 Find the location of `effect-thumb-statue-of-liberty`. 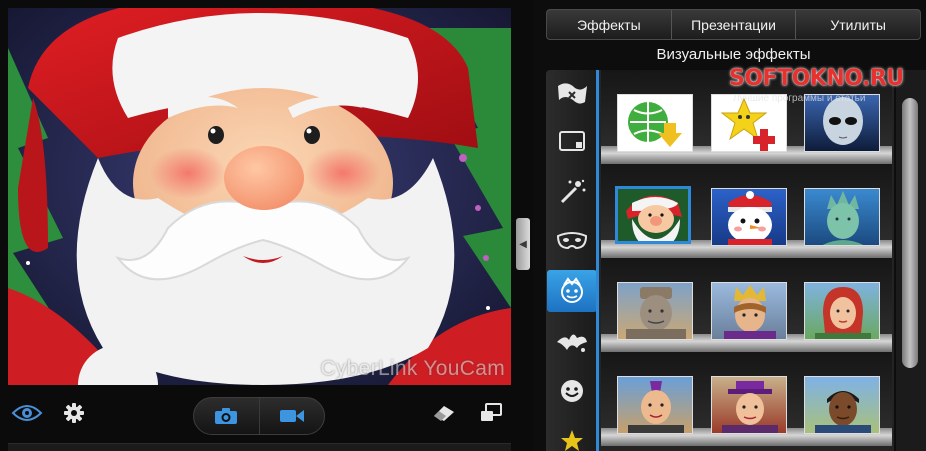

effect-thumb-statue-of-liberty is located at coordinates (842, 217).